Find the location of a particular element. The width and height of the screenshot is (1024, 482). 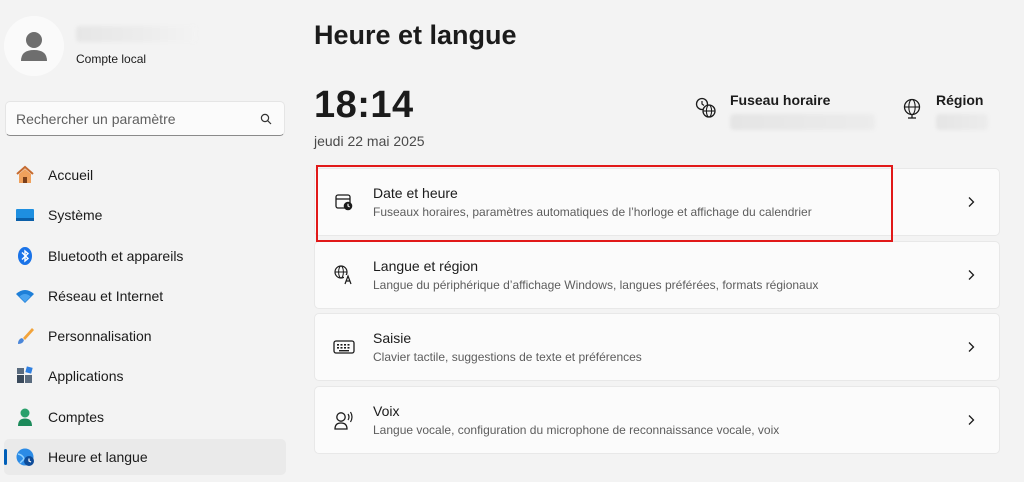

user-name-blurred is located at coordinates (136, 34).